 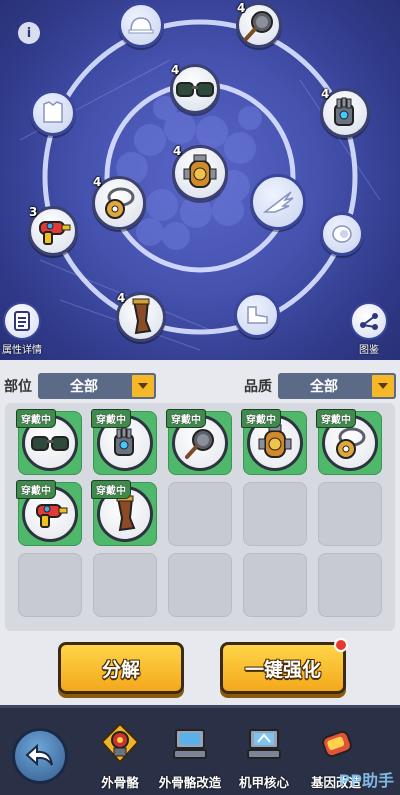 I want to click on chain-gear-icon, so click(x=120, y=203).